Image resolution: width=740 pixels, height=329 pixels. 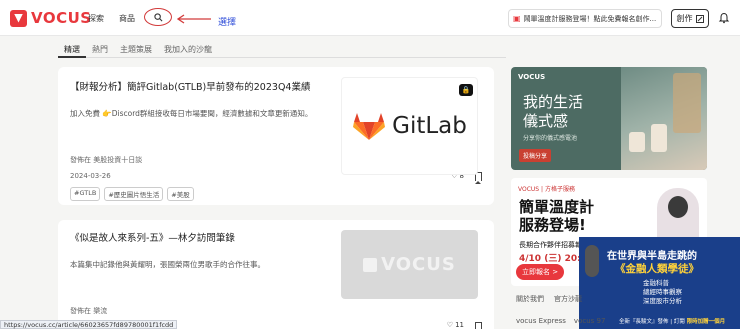 I want to click on vocus-logo-icon, so click(x=18, y=18).